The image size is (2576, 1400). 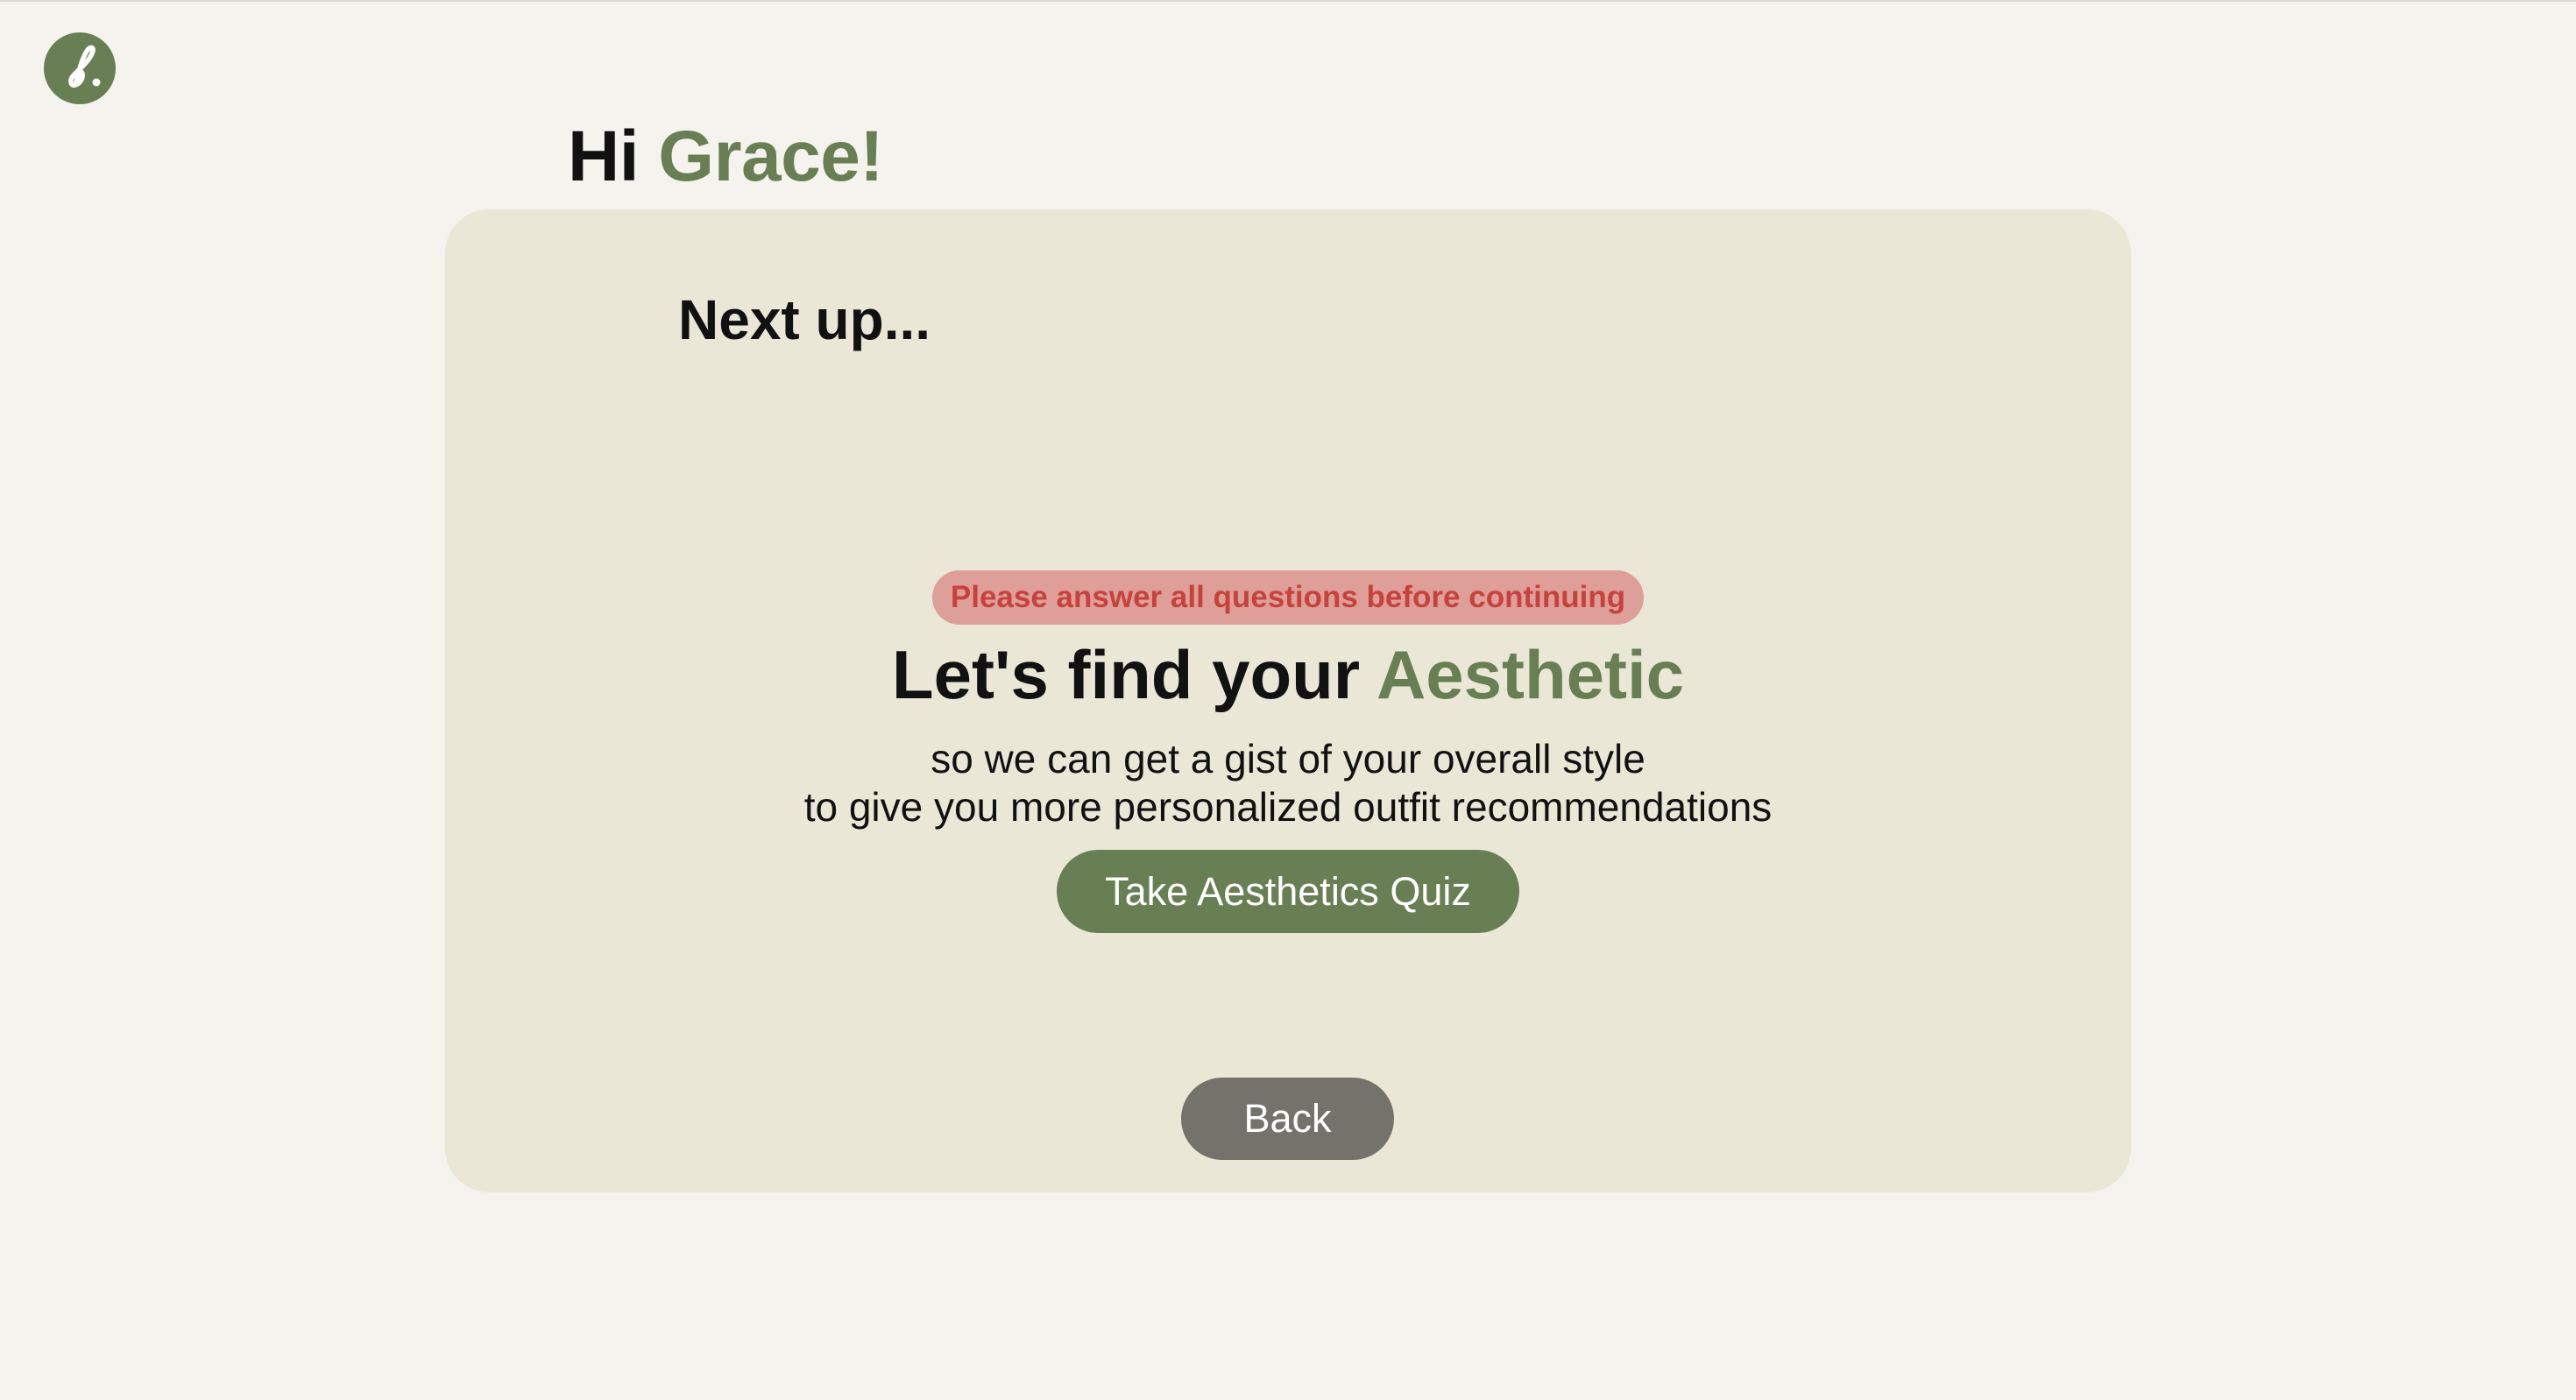 I want to click on user-name: Grace!, so click(x=771, y=156).